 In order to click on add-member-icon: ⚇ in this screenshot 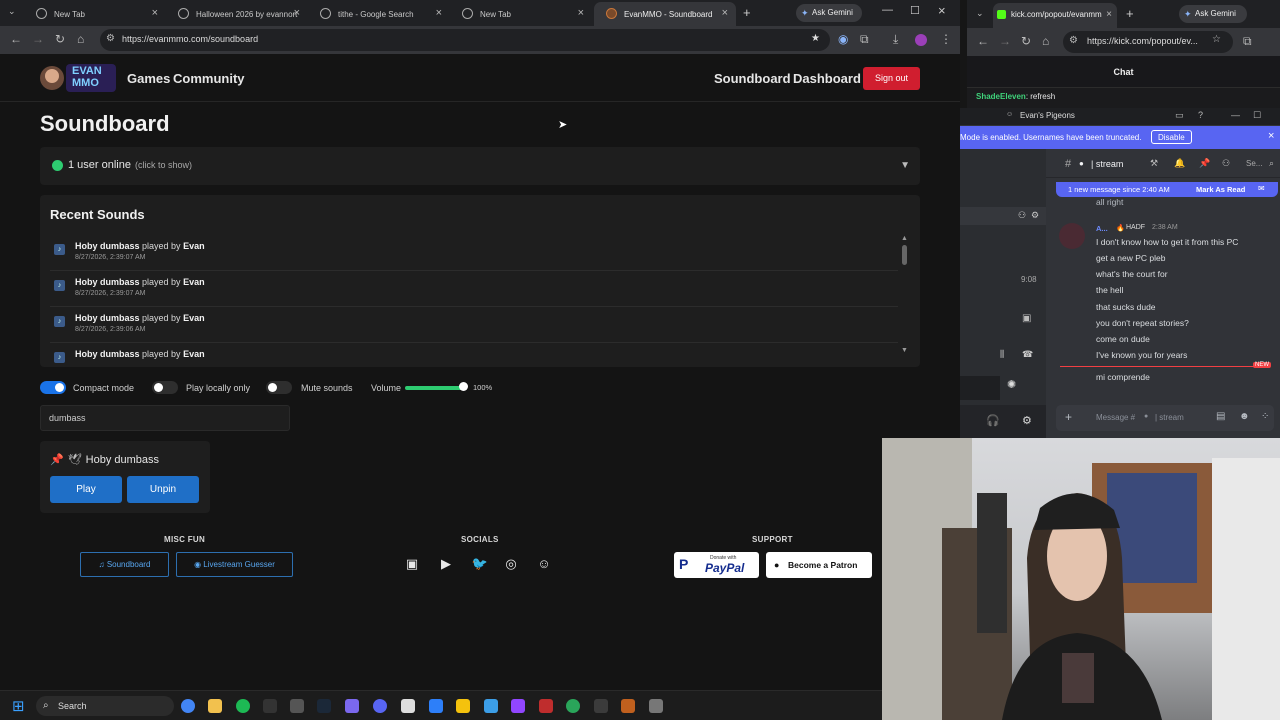, I will do `click(1022, 215)`.